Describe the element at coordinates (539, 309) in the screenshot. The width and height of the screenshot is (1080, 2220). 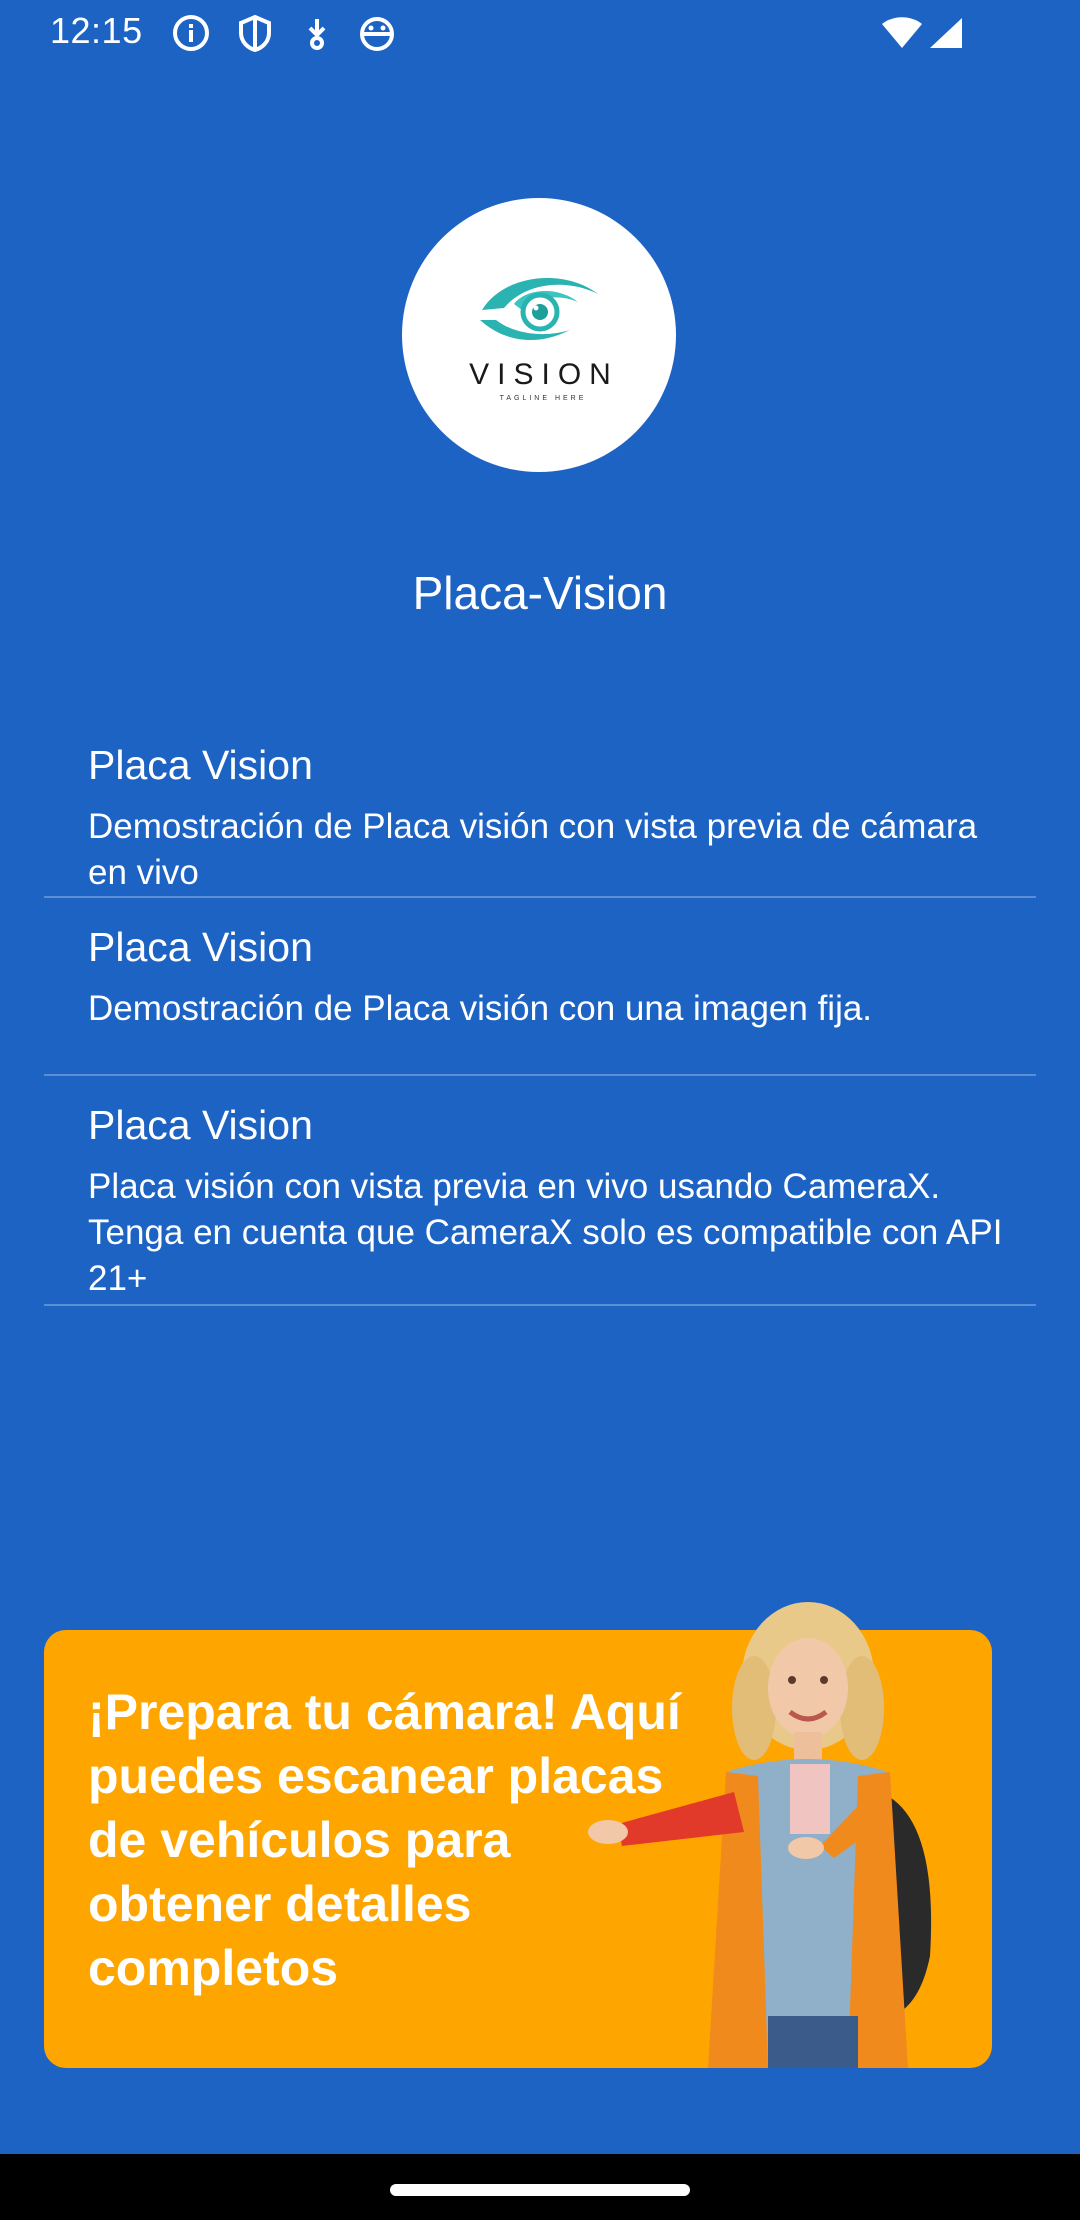
I see `eye-icon` at that location.